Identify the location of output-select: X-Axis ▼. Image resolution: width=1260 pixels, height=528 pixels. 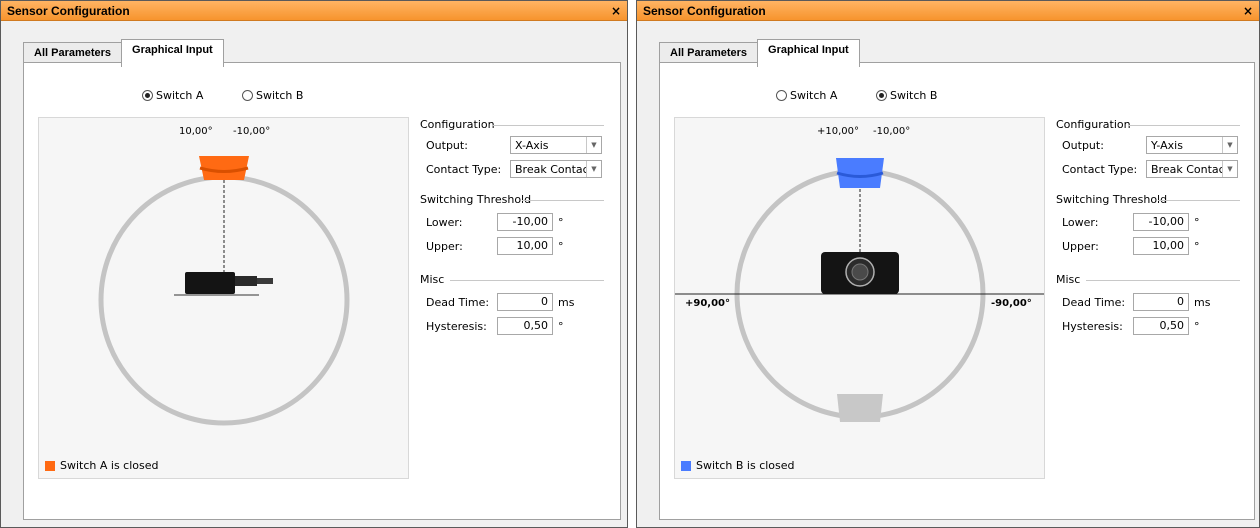
(556, 145).